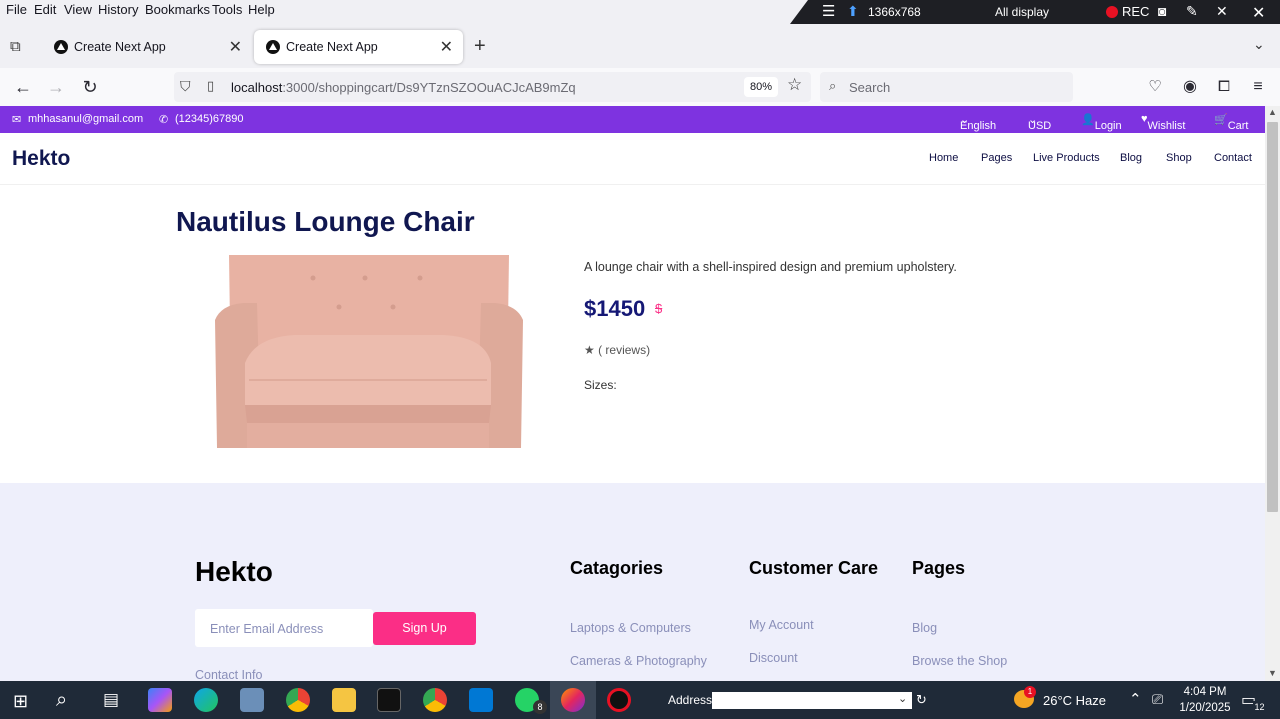 The image size is (1280, 719). Describe the element at coordinates (389, 700) in the screenshot. I see `terminal-icon` at that location.